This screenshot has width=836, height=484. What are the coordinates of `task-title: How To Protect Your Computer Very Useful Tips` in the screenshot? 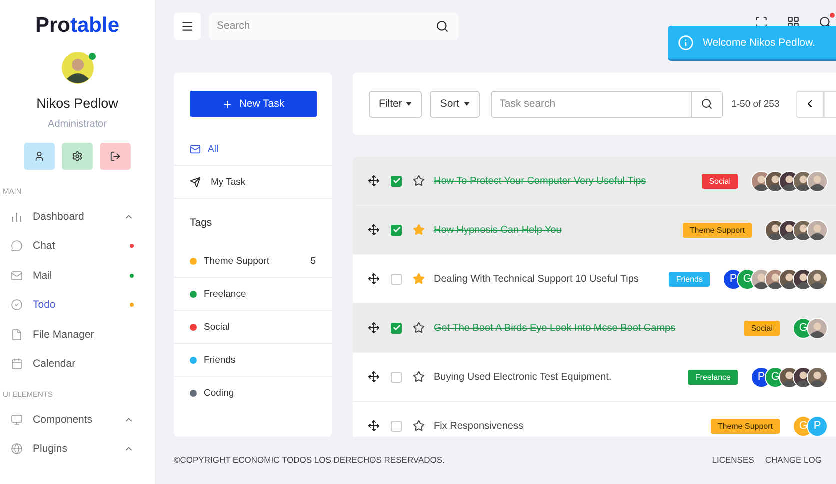 It's located at (540, 181).